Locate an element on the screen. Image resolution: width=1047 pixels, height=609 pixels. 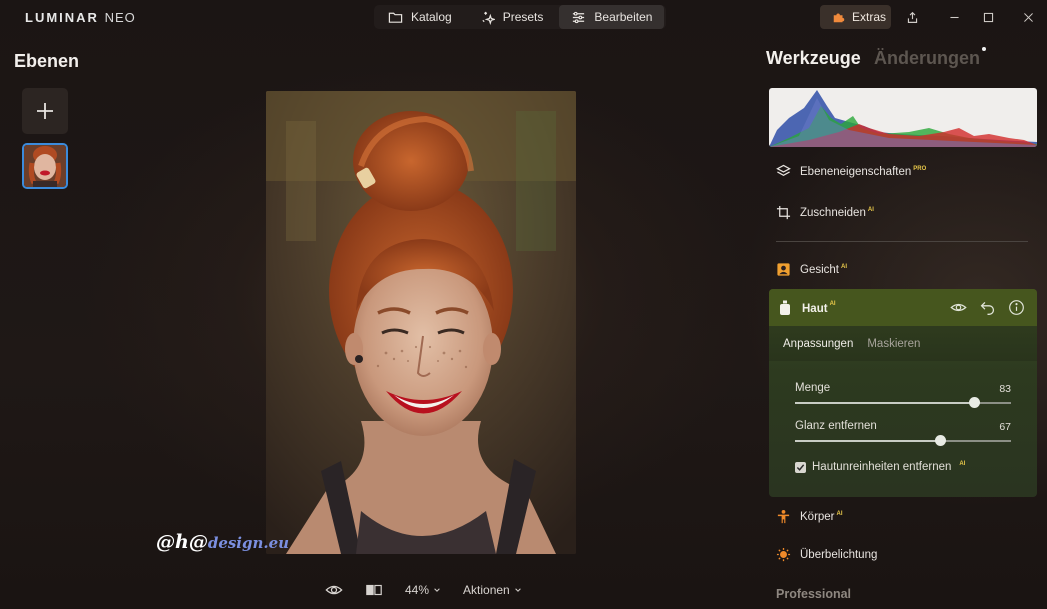
body-icon is located at coordinates (783, 516).